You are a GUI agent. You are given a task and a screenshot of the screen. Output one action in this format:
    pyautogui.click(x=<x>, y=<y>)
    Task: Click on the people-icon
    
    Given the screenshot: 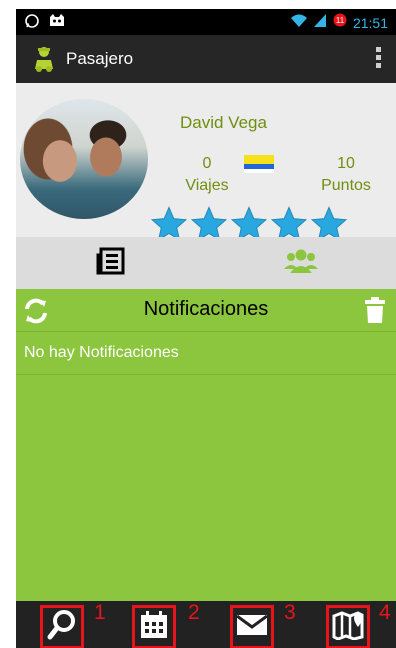 What is the action you would take?
    pyautogui.click(x=301, y=263)
    